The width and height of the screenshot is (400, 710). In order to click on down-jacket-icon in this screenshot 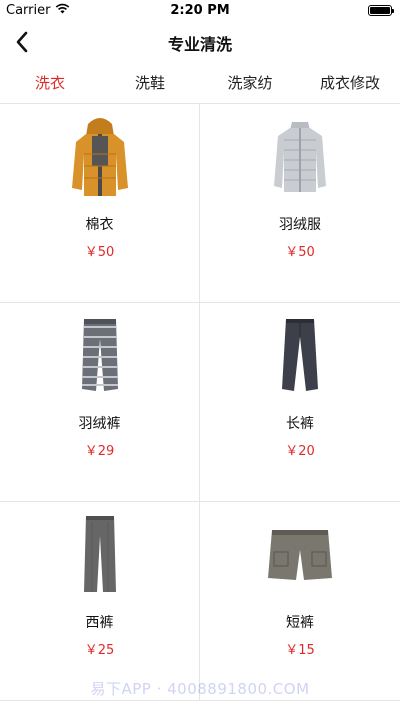, I will do `click(300, 156)`.